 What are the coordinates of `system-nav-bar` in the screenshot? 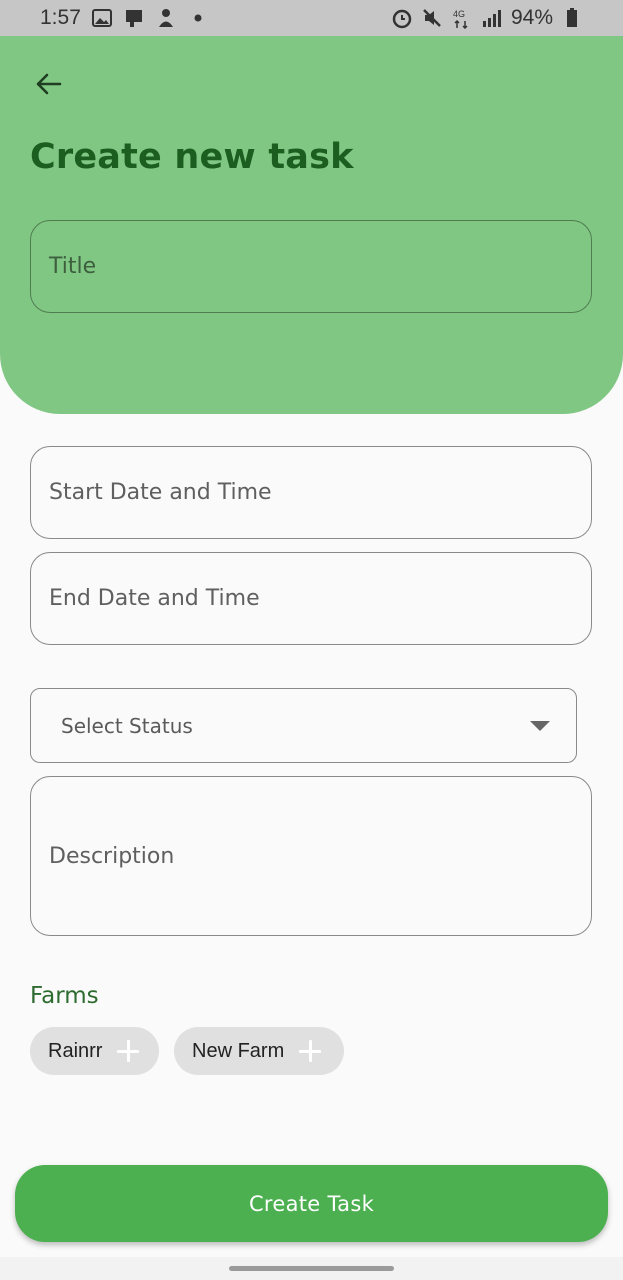 It's located at (311, 1268).